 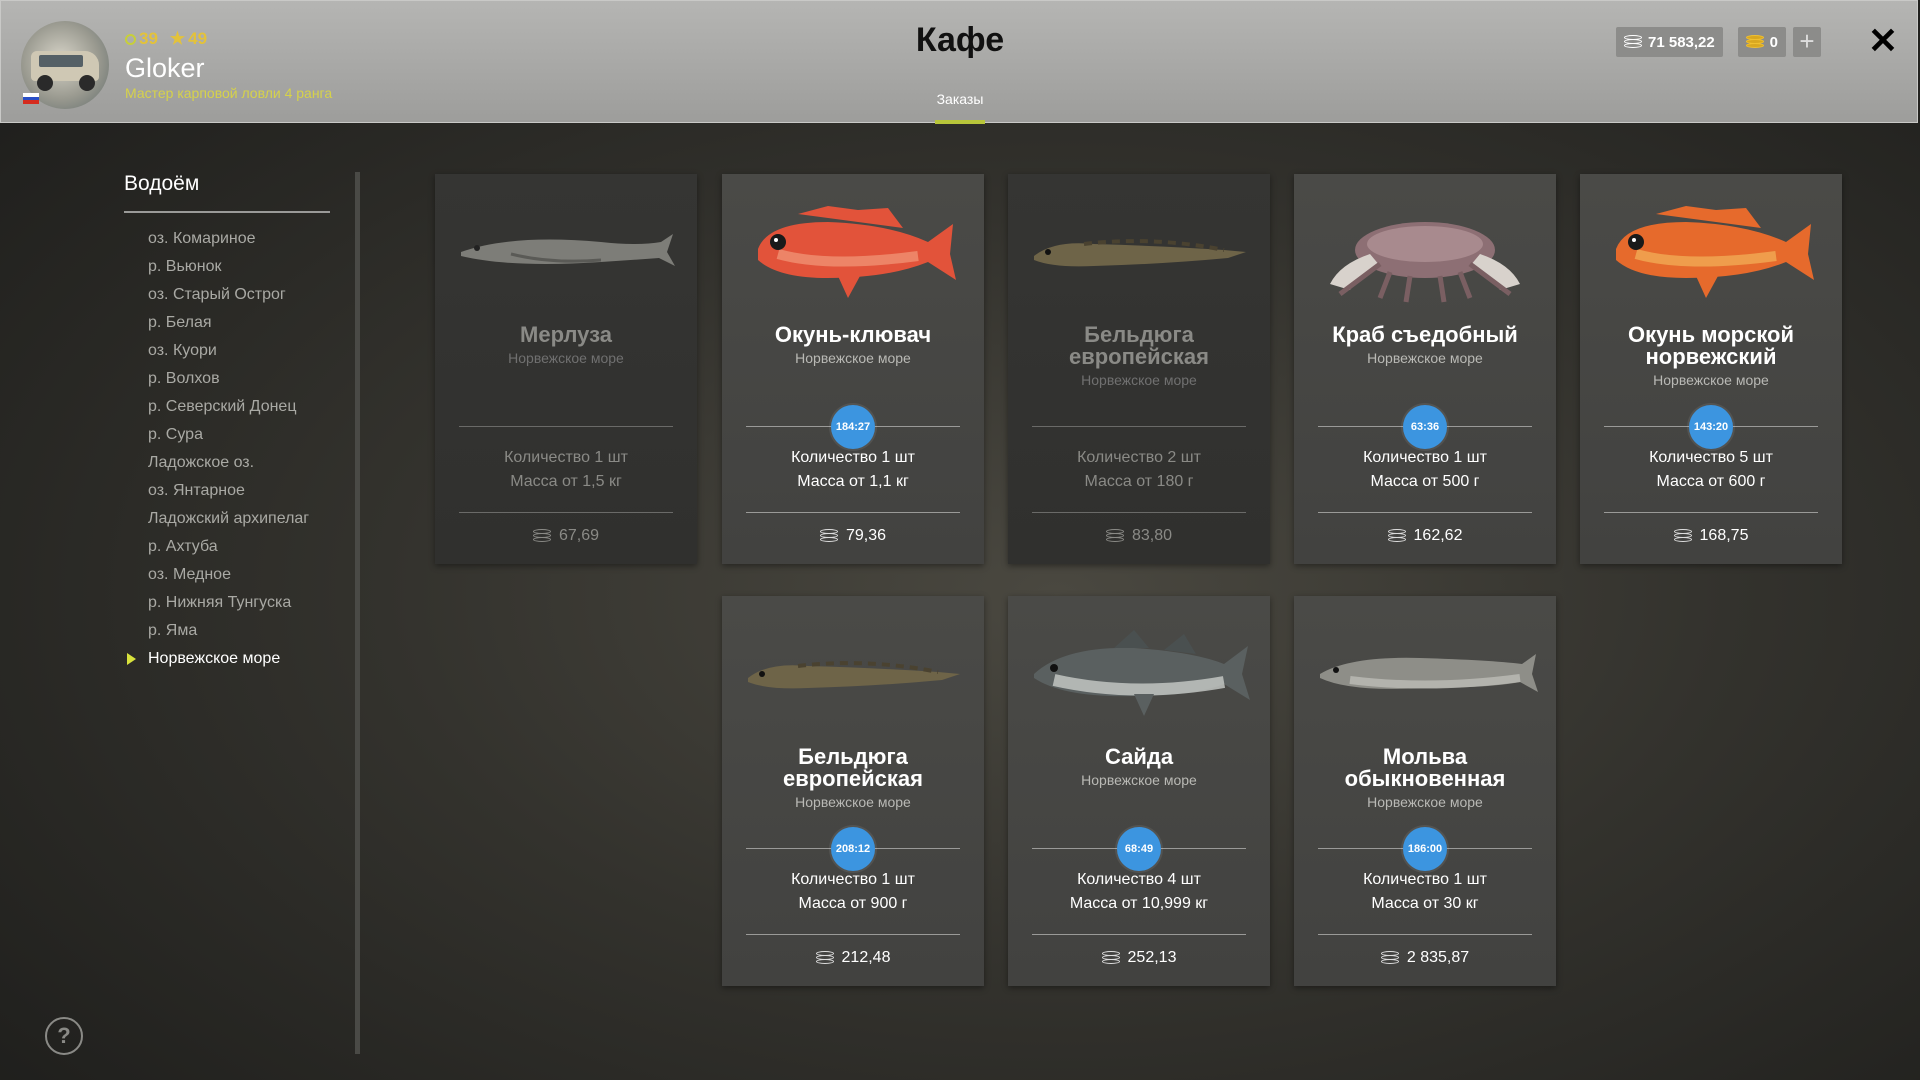 What do you see at coordinates (866, 957) in the screenshot?
I see `reward-amount: 212,48` at bounding box center [866, 957].